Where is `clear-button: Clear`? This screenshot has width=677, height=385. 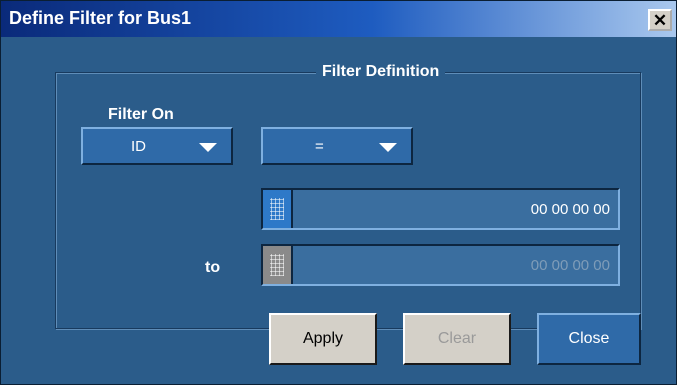
clear-button: Clear is located at coordinates (457, 339).